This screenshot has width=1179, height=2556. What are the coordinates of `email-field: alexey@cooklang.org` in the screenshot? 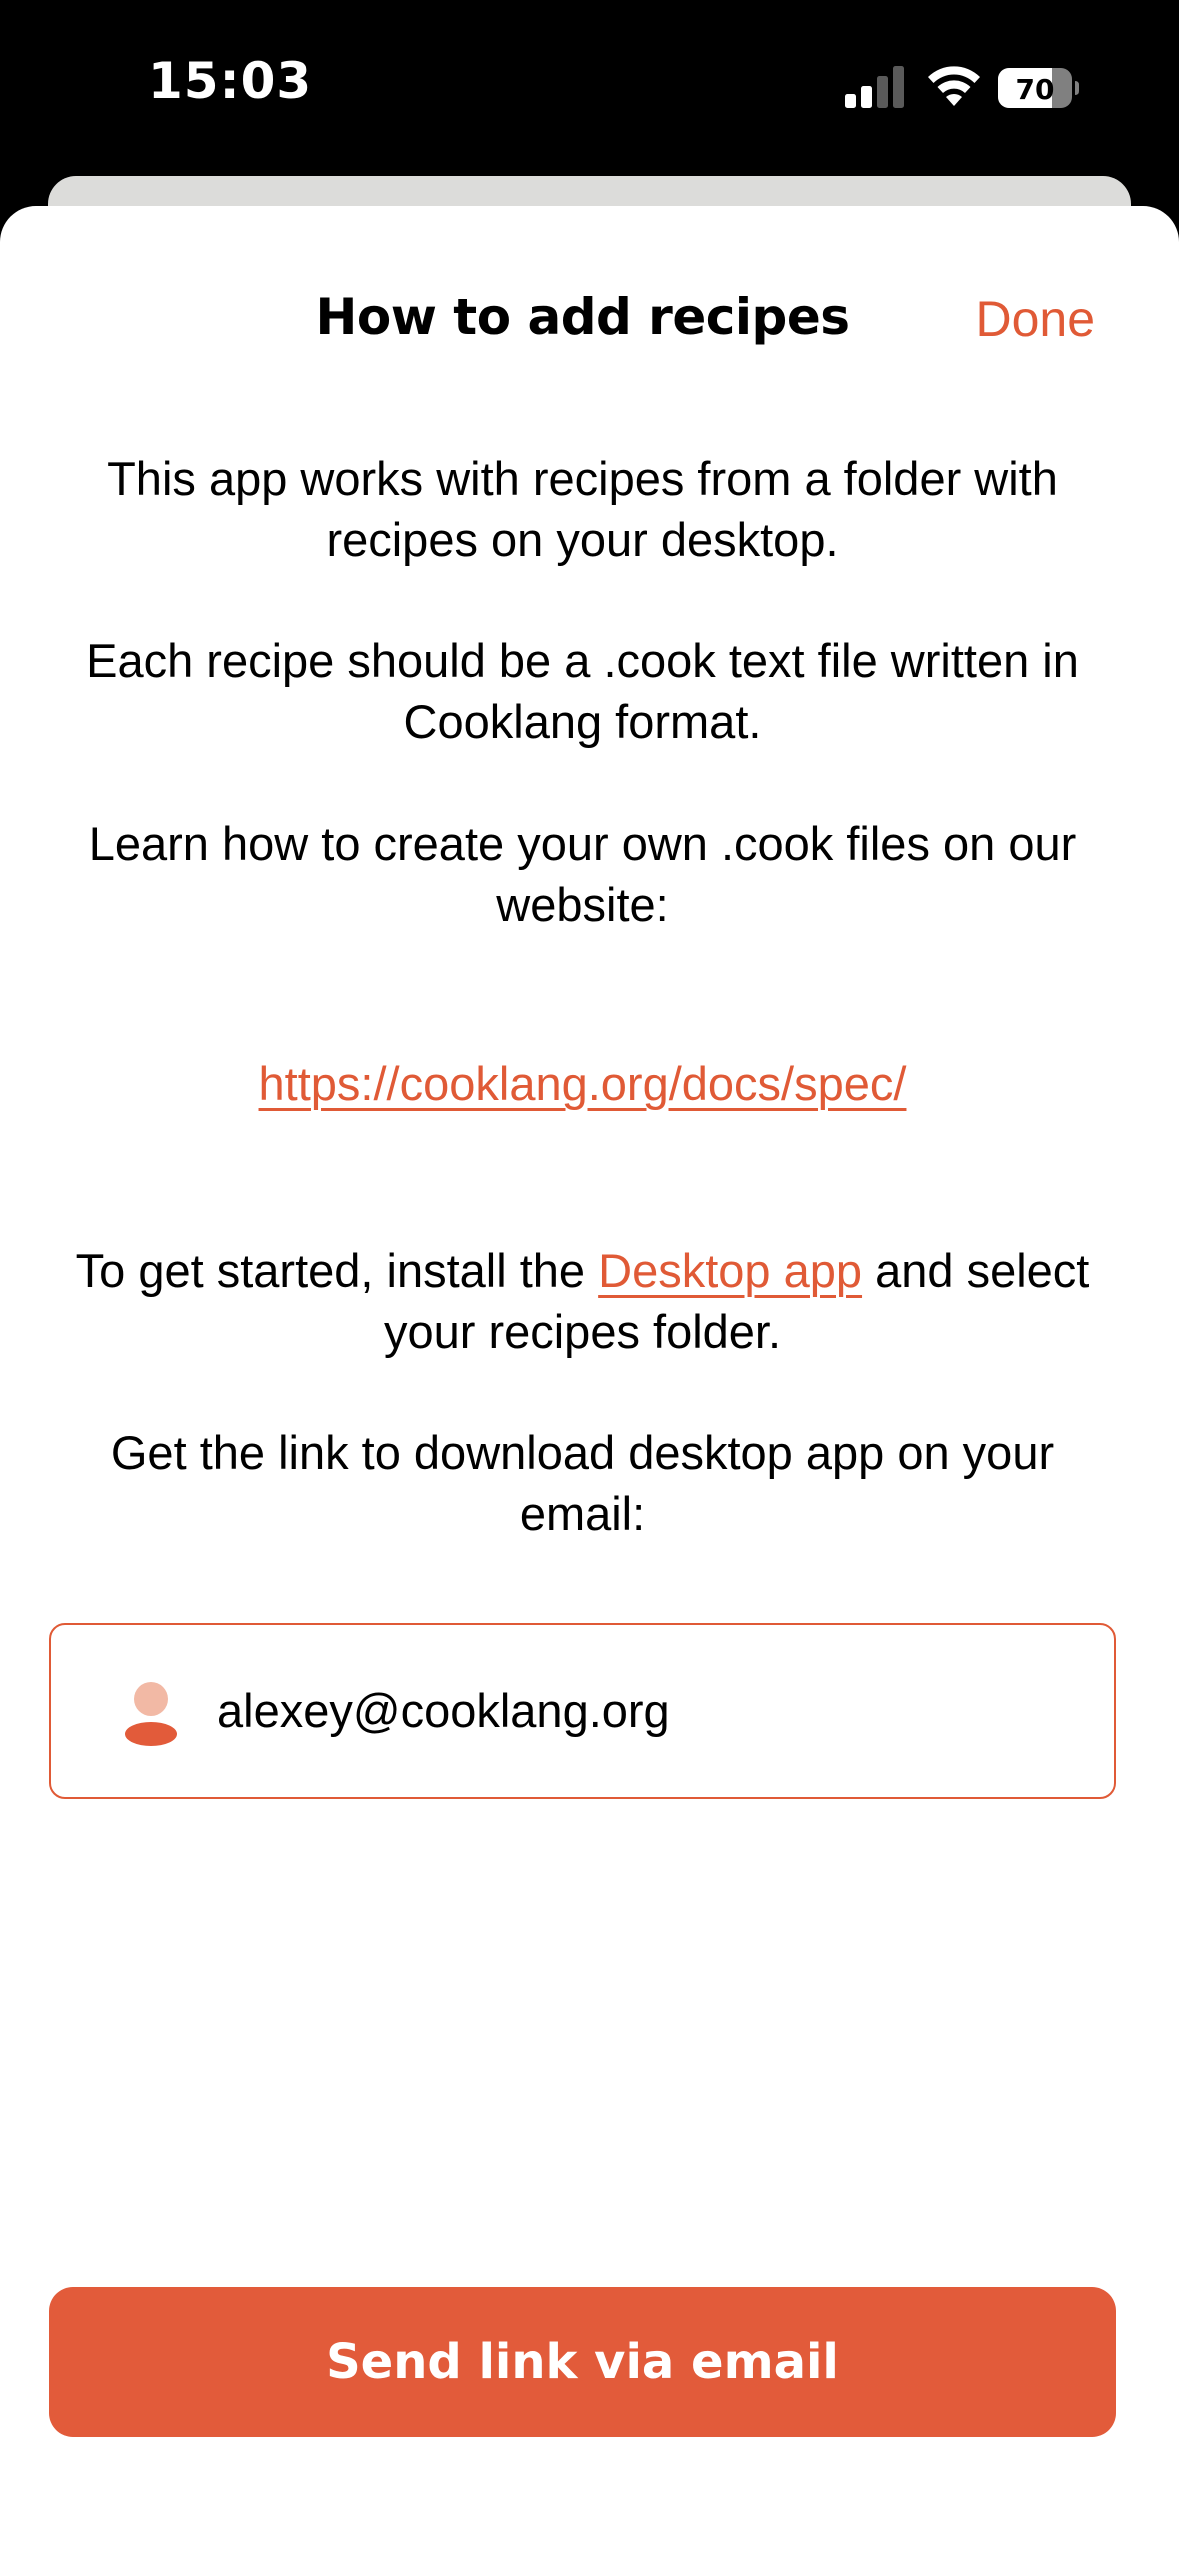 It's located at (582, 1711).